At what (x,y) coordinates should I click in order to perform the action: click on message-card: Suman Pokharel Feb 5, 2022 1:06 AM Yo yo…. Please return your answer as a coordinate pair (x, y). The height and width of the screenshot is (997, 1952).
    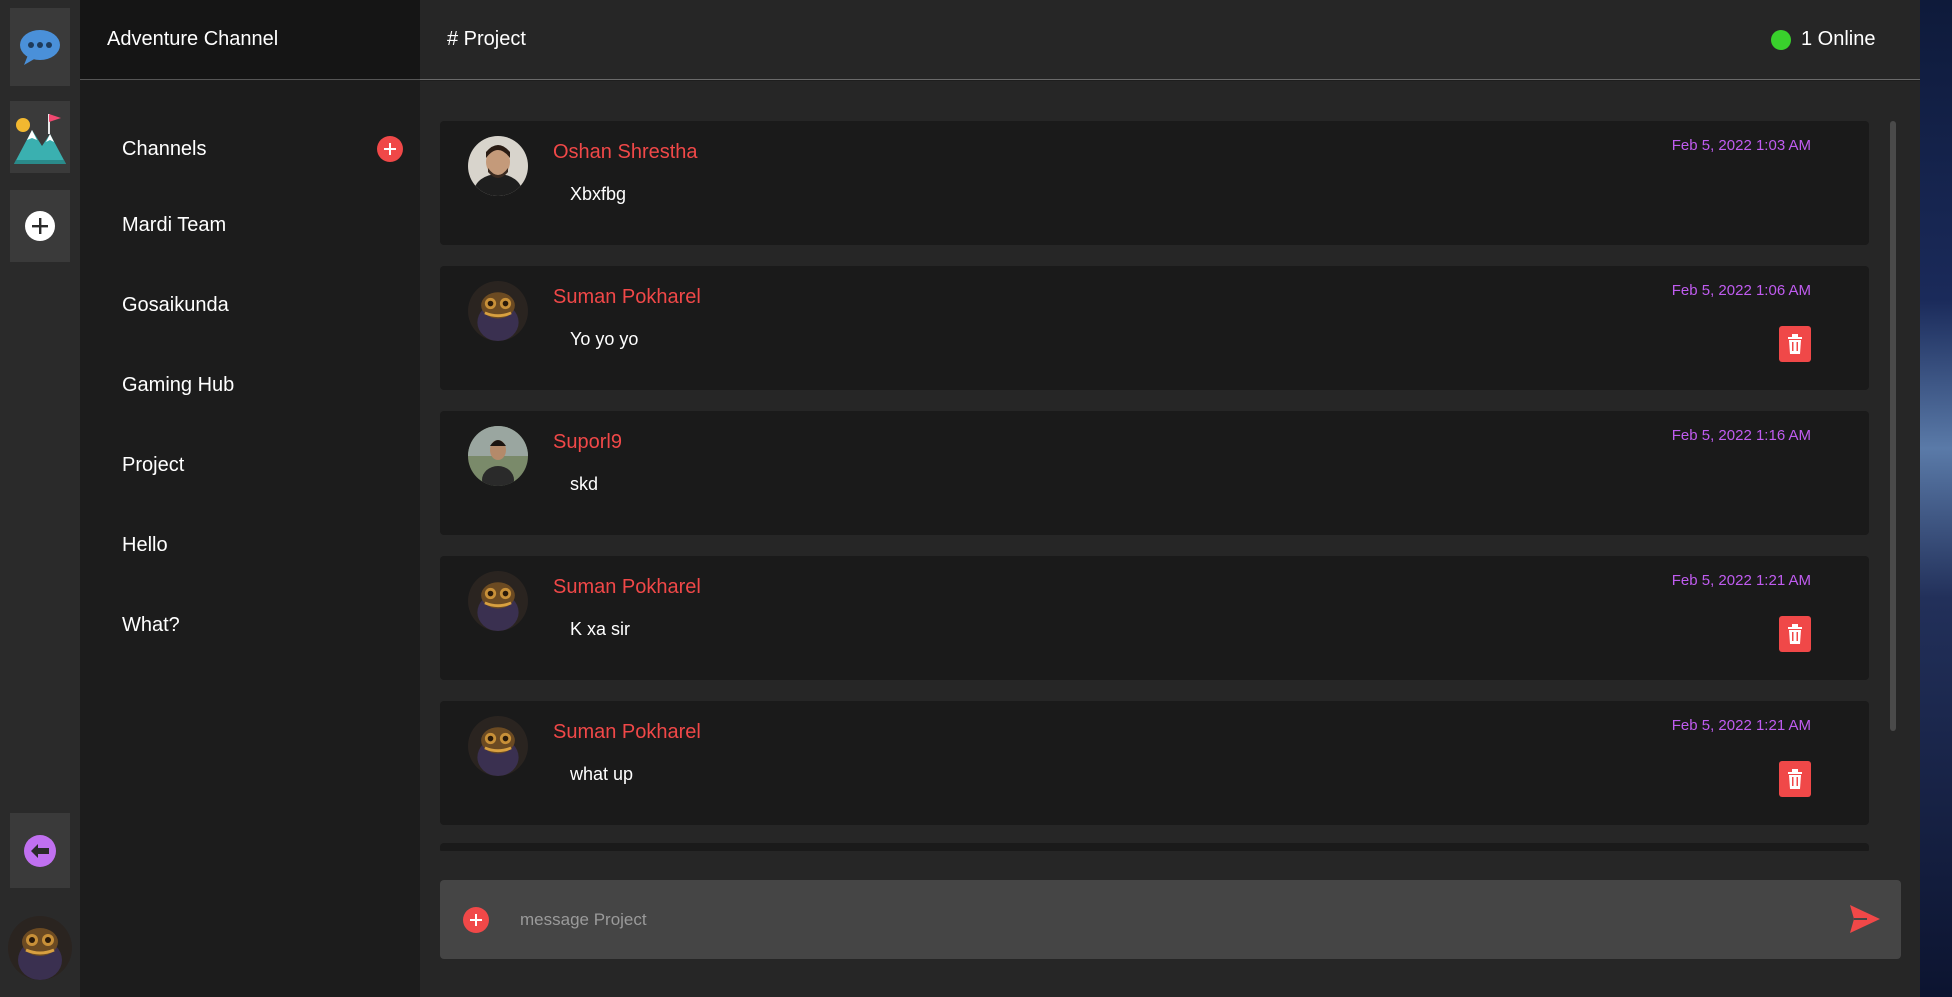
    Looking at the image, I should click on (1154, 328).